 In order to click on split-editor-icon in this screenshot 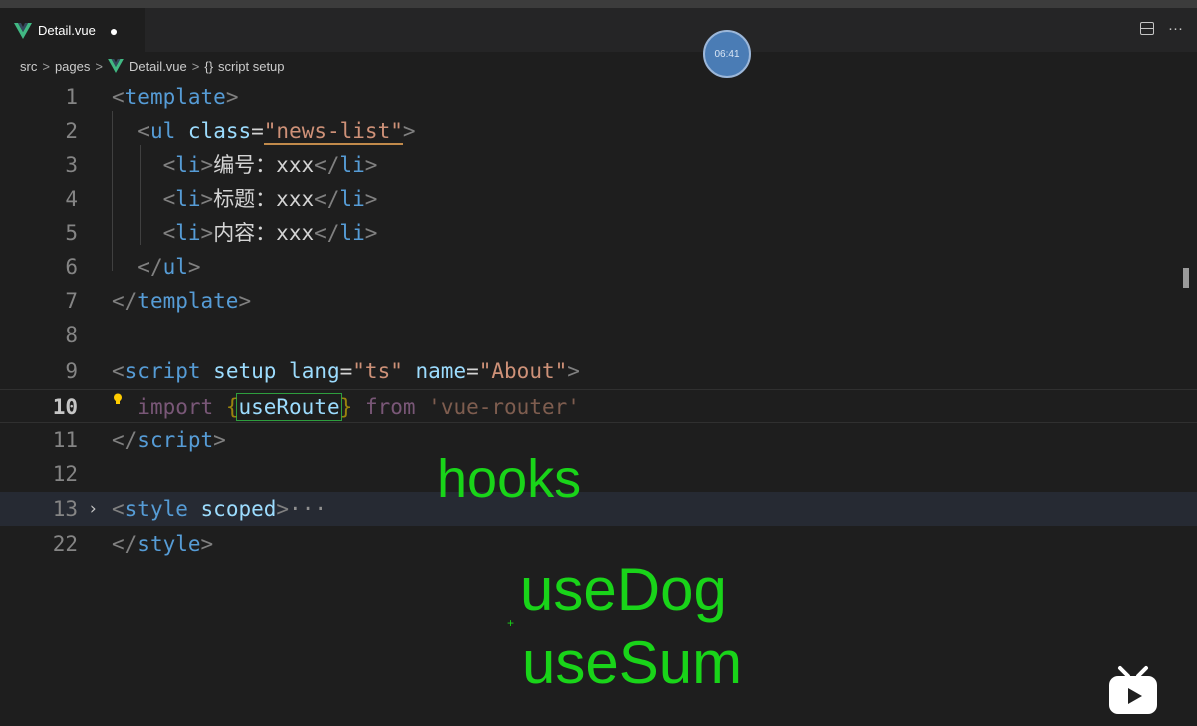, I will do `click(1147, 28)`.